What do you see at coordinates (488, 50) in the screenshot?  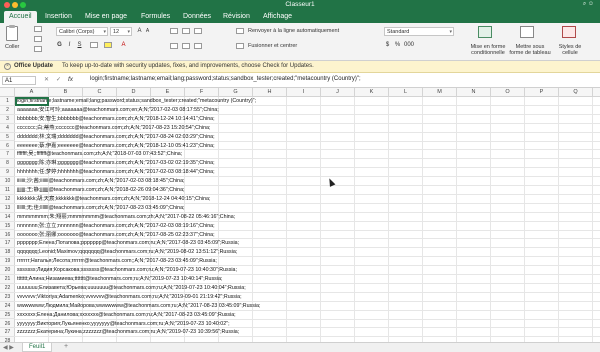 I see `conditional-format-button: Mise en forme conditionnelle` at bounding box center [488, 50].